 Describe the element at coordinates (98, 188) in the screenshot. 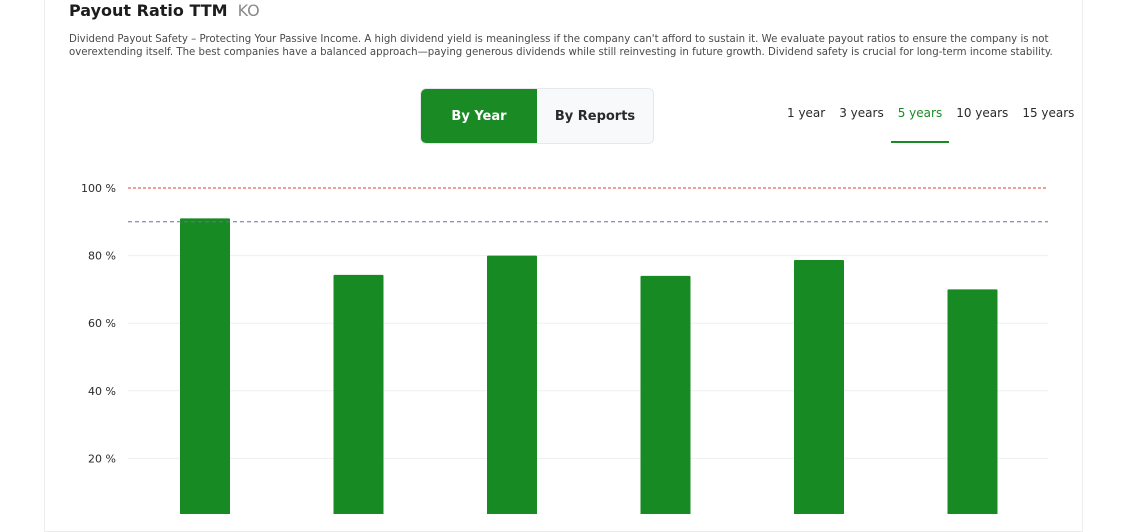

I see `y-tick-label: 100 %` at that location.